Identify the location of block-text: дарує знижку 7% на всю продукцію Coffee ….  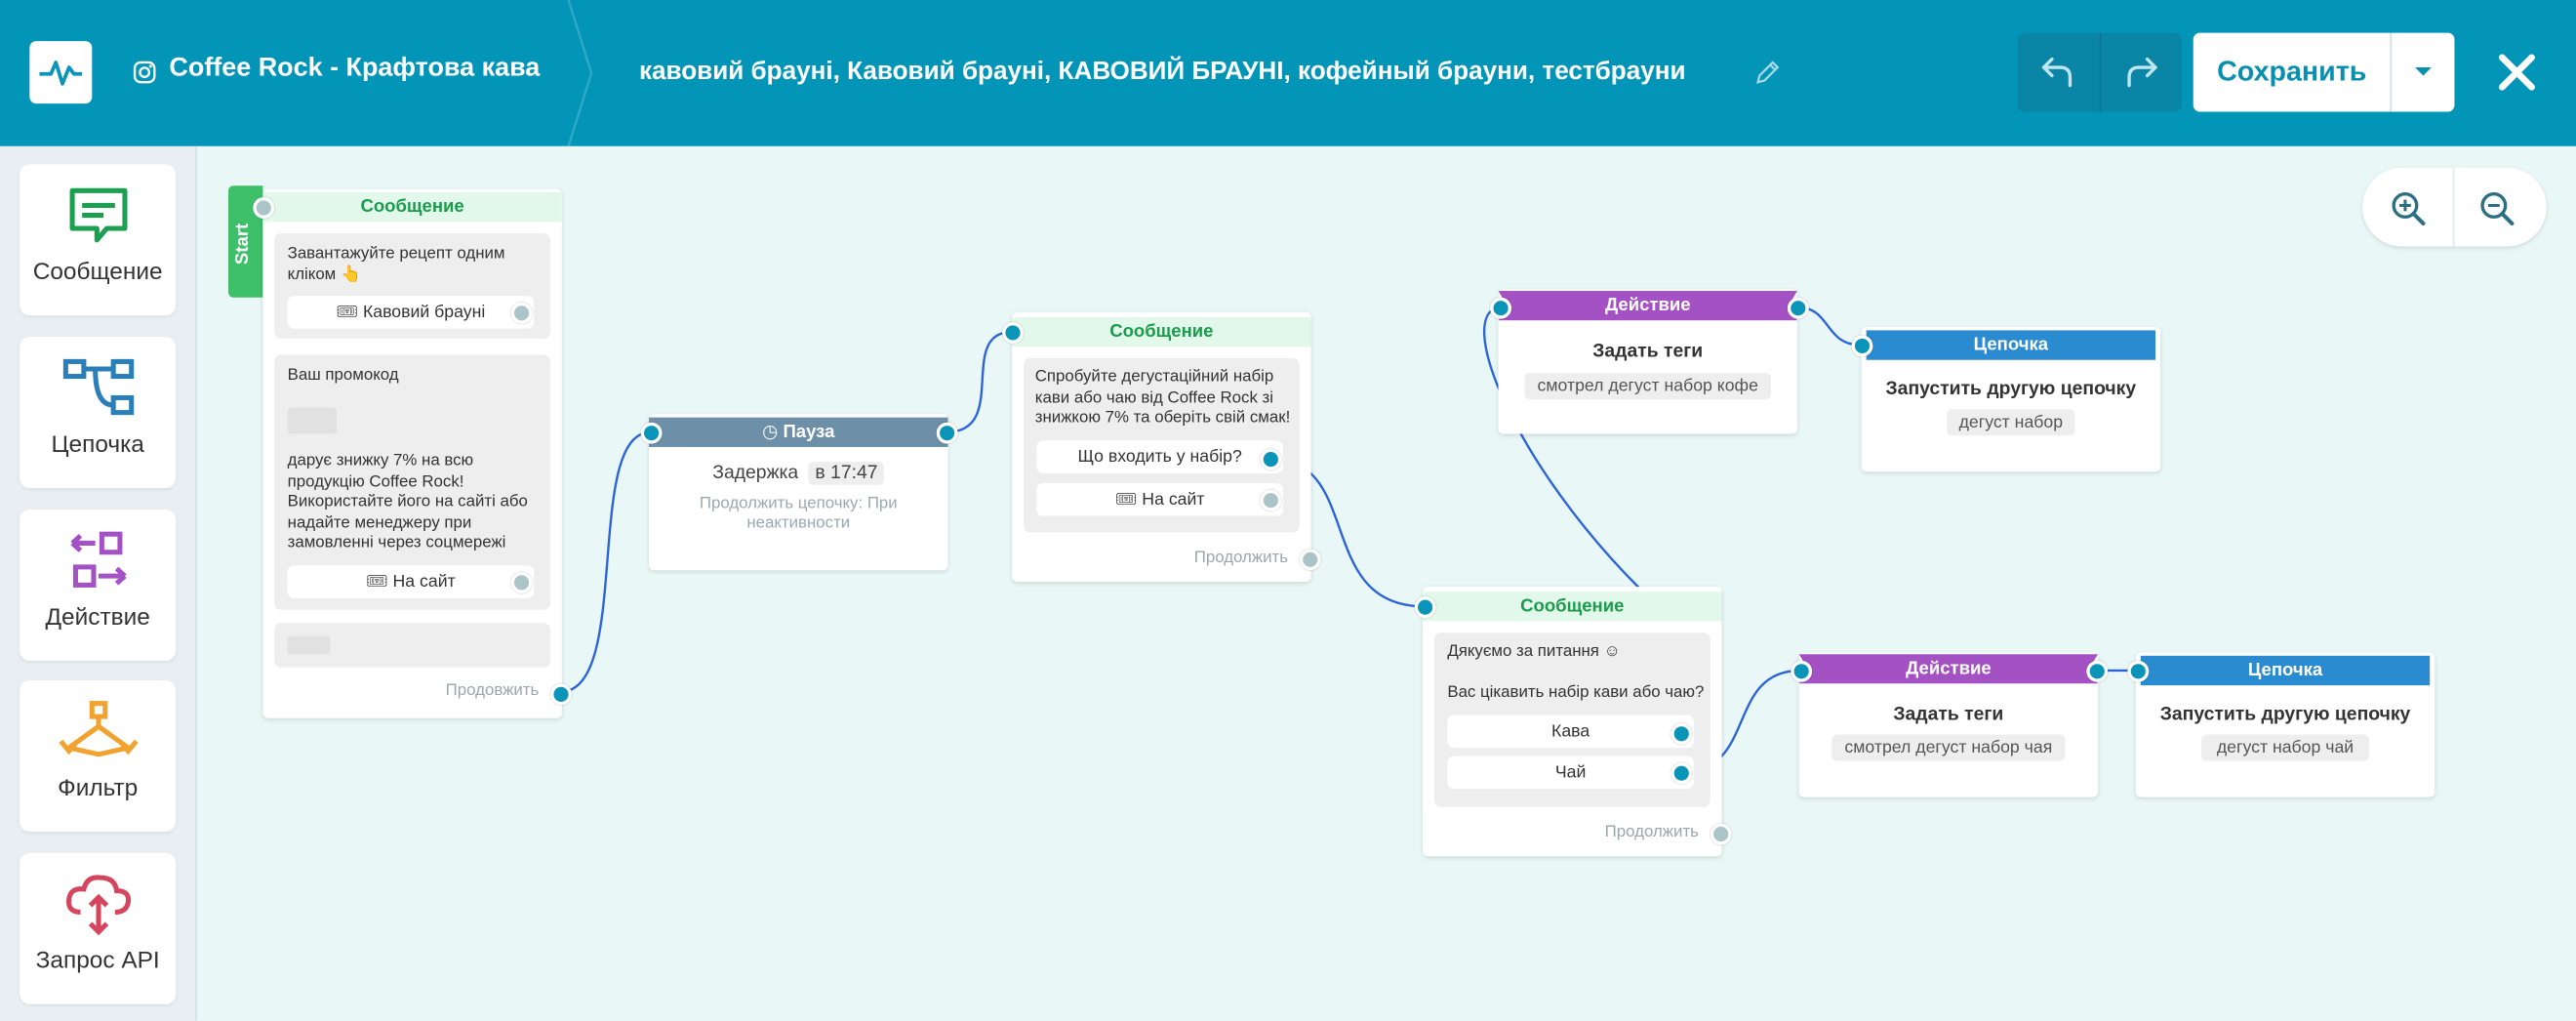
(407, 502).